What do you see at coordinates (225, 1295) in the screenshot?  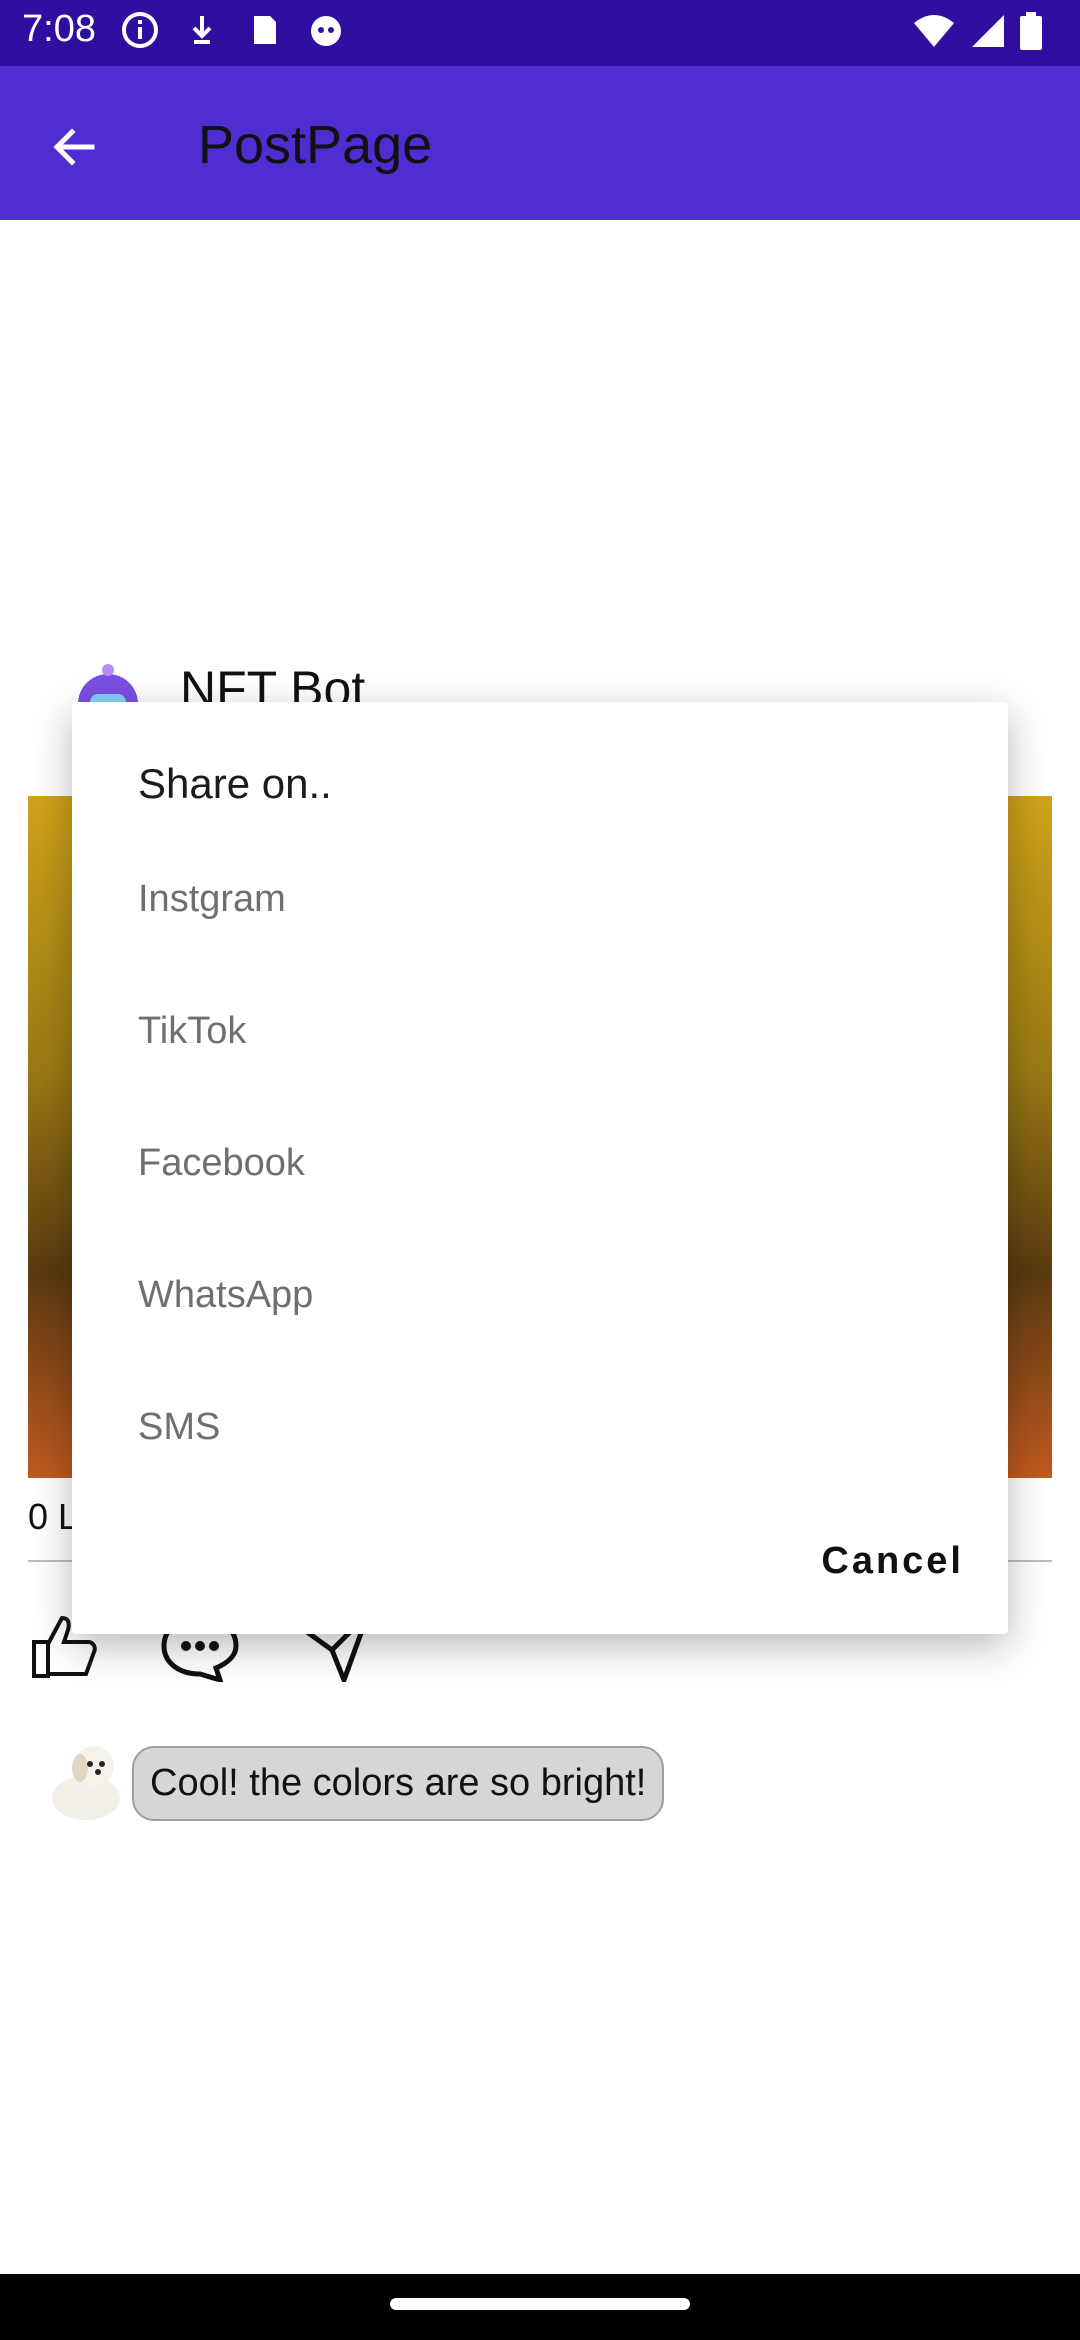 I see `share-option-whatsapp: WhatsApp` at bounding box center [225, 1295].